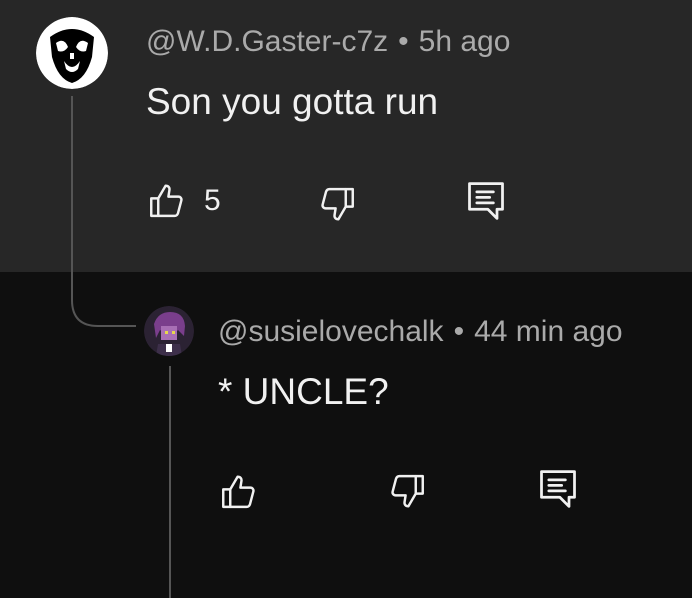  I want to click on reply-text: * UNCLE?, so click(303, 391).